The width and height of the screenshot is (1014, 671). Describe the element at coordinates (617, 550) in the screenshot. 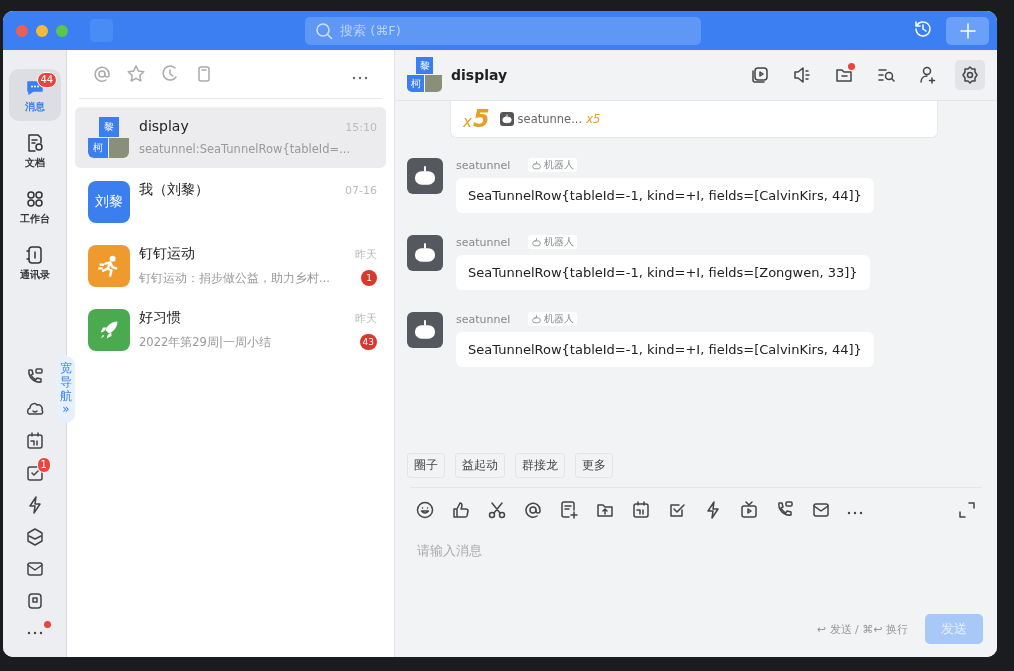

I see `message-input: 请输入消息` at that location.